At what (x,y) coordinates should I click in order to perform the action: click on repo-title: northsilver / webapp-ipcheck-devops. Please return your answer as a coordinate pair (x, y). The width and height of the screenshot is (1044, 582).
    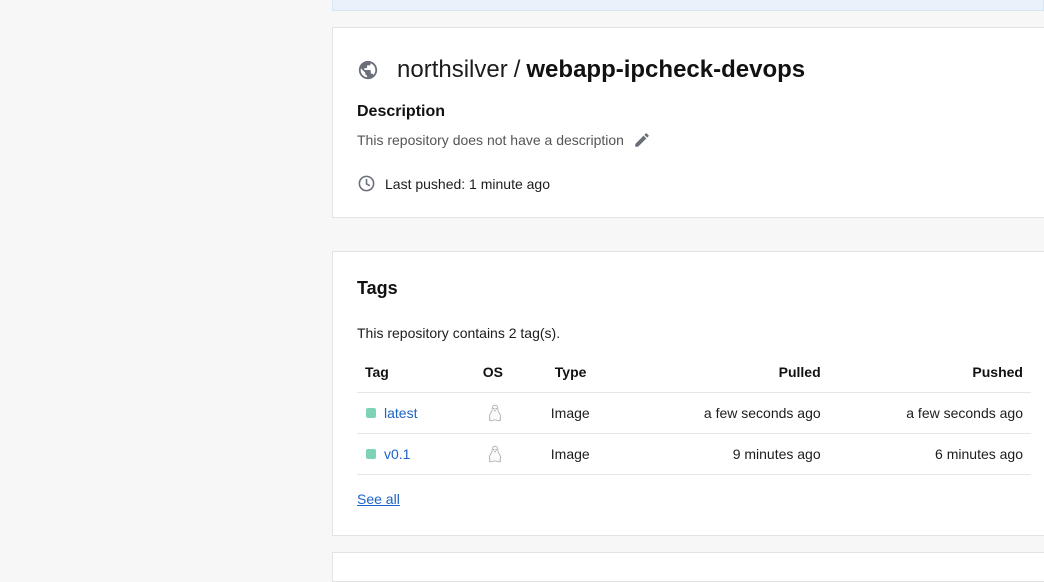
    Looking at the image, I should click on (581, 70).